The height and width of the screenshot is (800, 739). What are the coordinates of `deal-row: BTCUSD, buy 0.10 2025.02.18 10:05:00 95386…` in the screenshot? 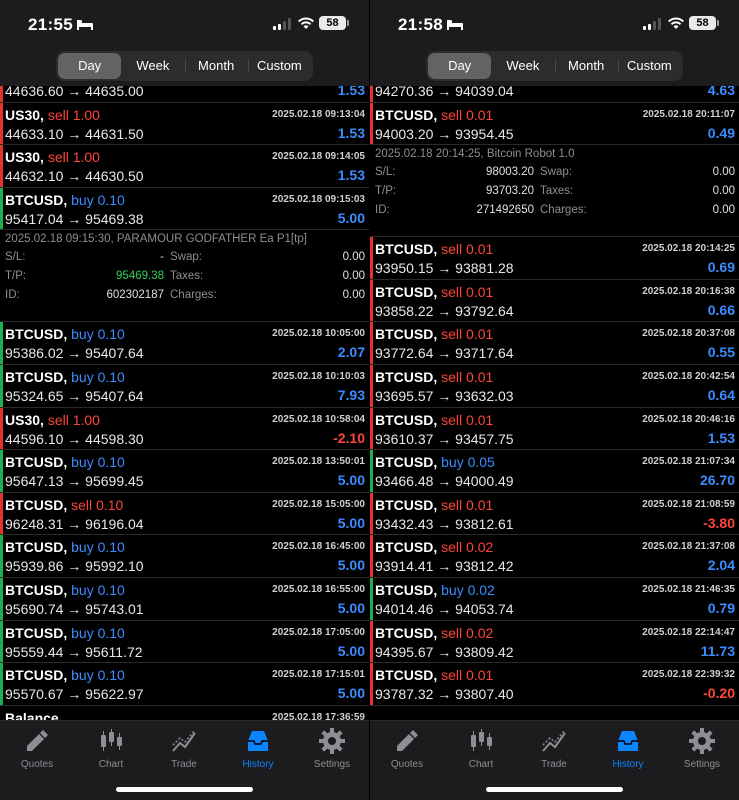 It's located at (184, 343).